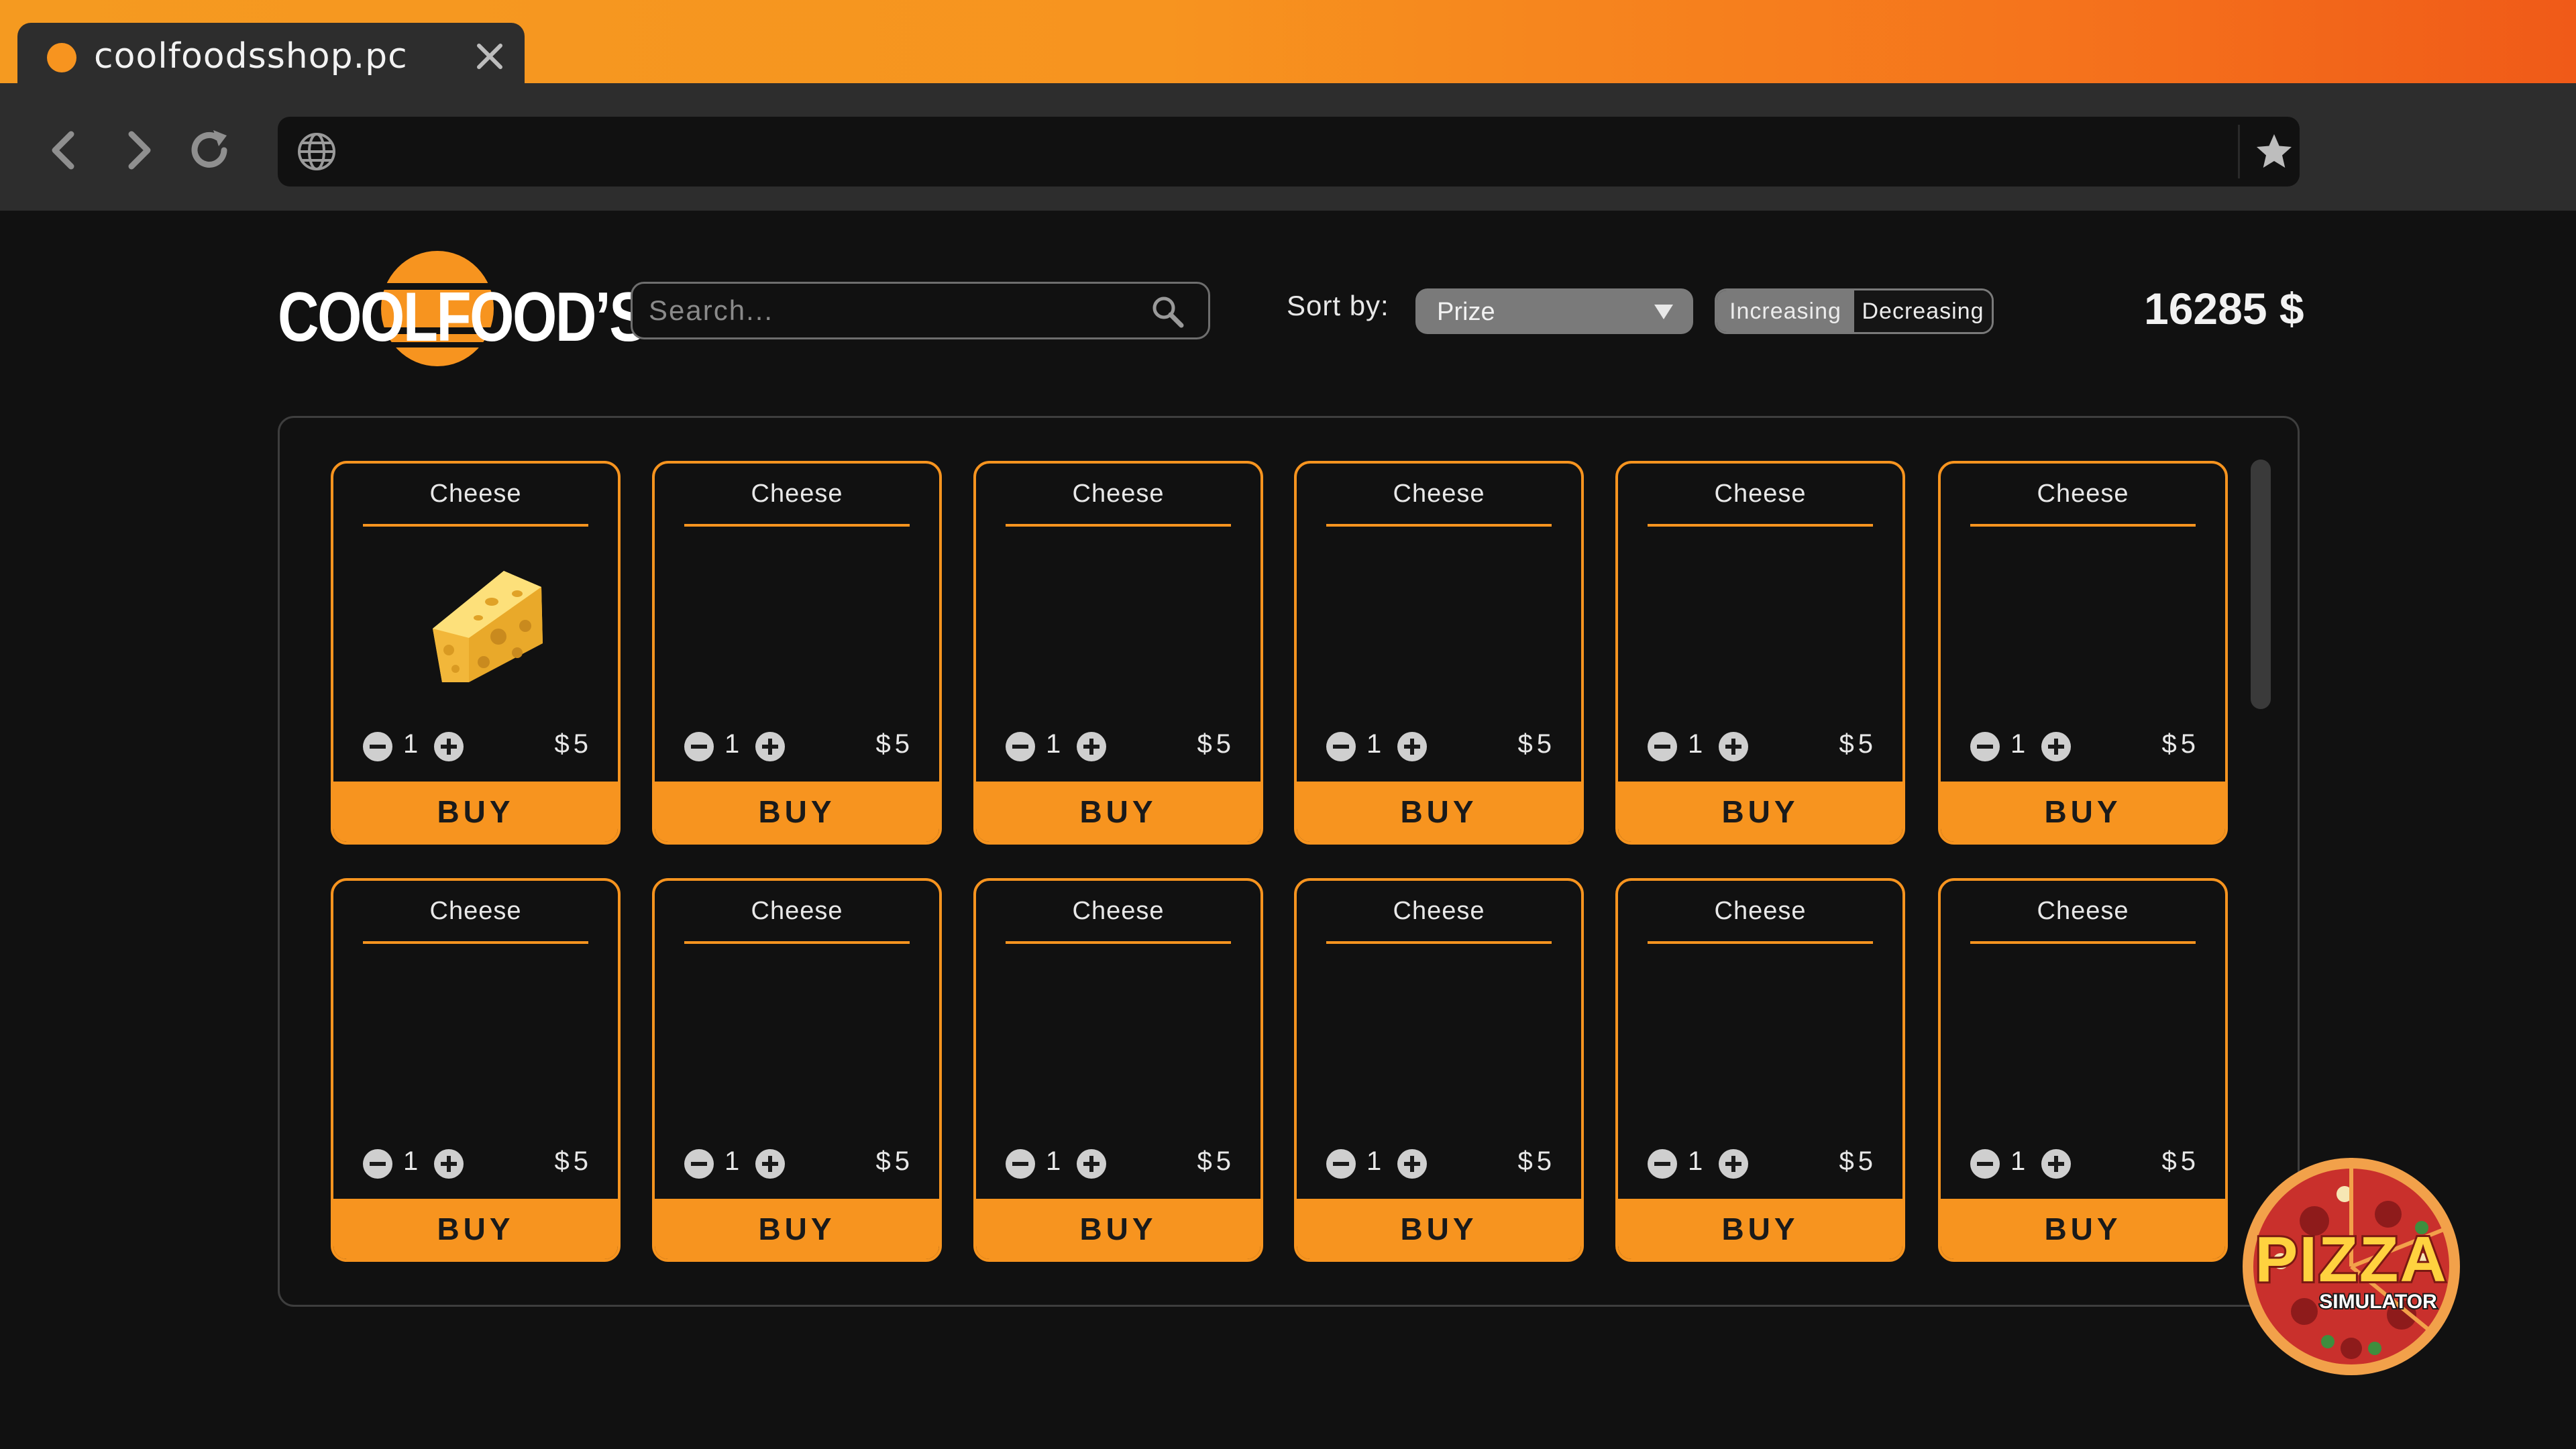 The height and width of the screenshot is (1449, 2576). What do you see at coordinates (1338, 305) in the screenshot?
I see `sort-label: Sort by:` at bounding box center [1338, 305].